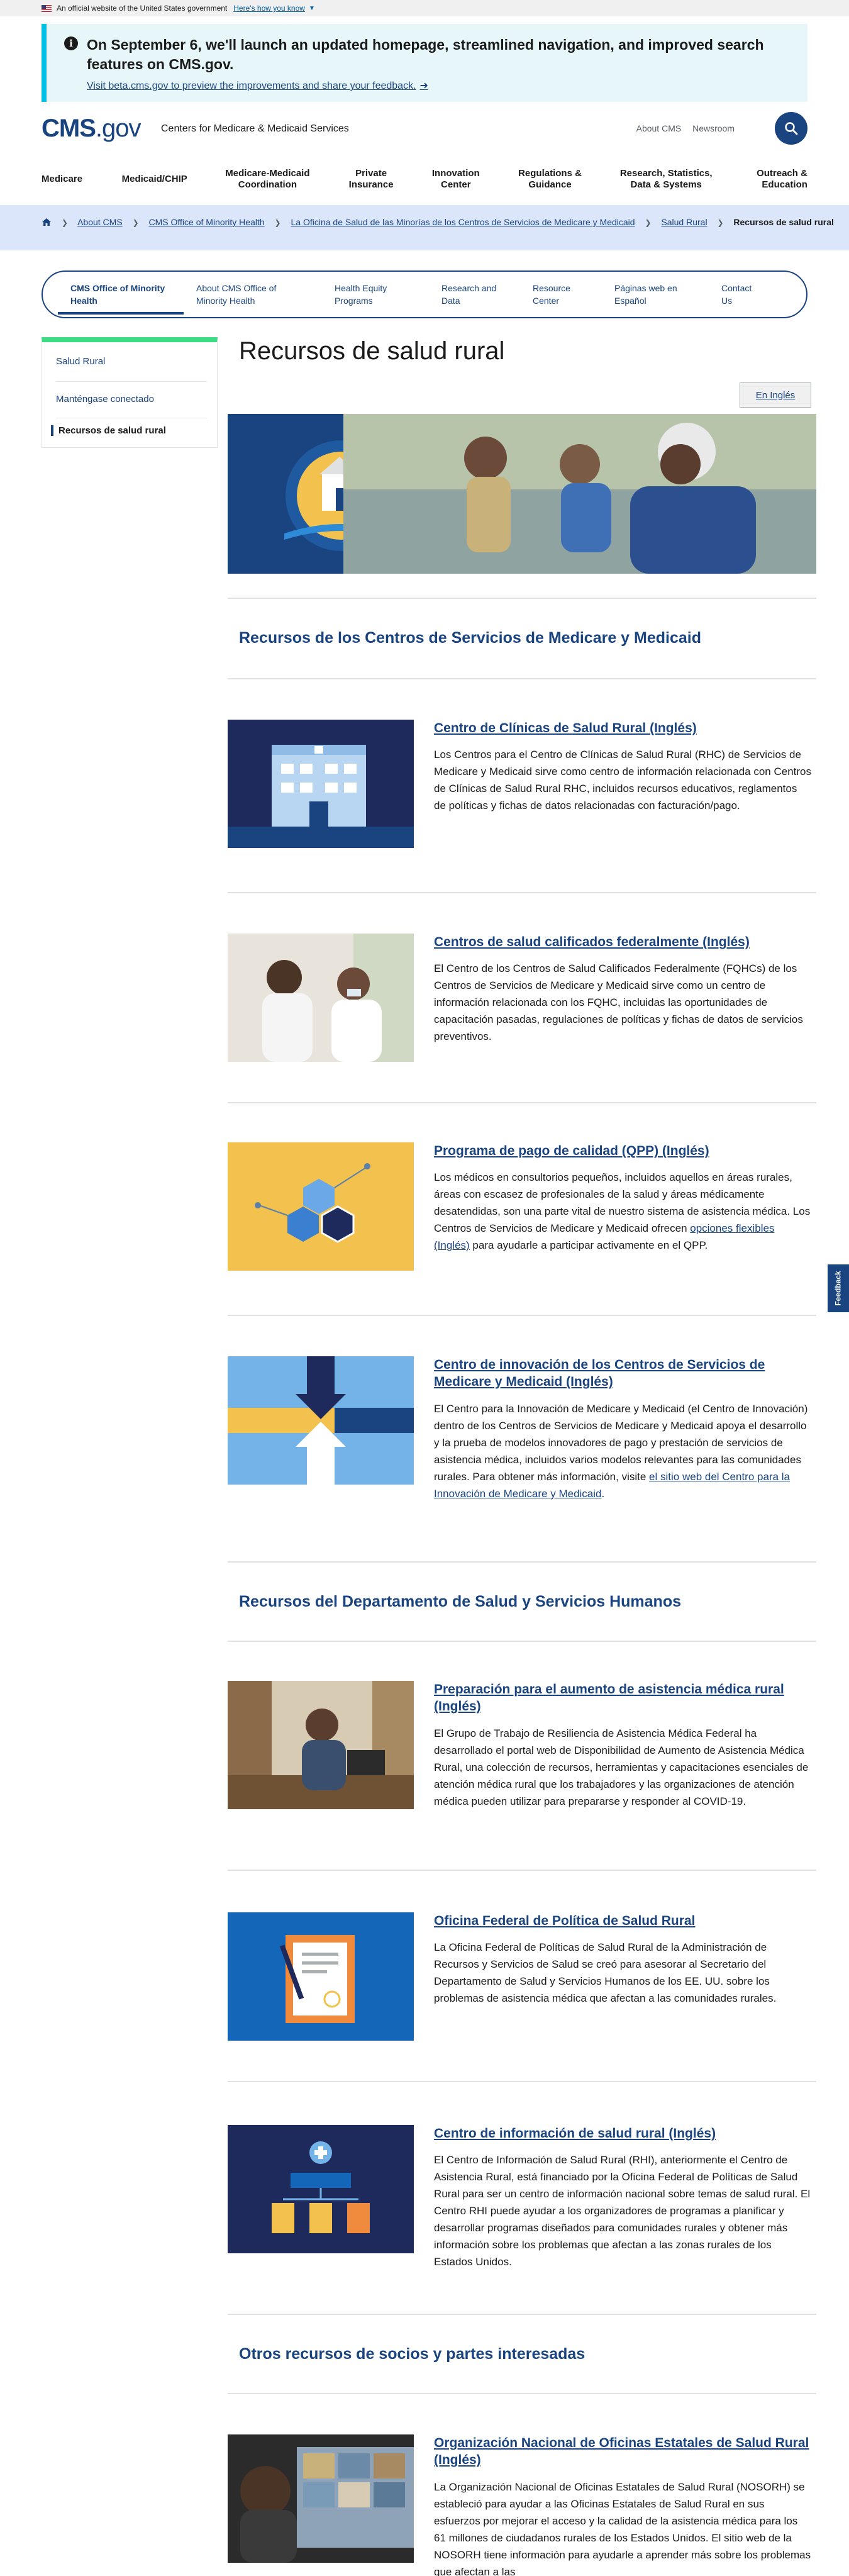  I want to click on arrow-right-icon: ➜, so click(424, 86).